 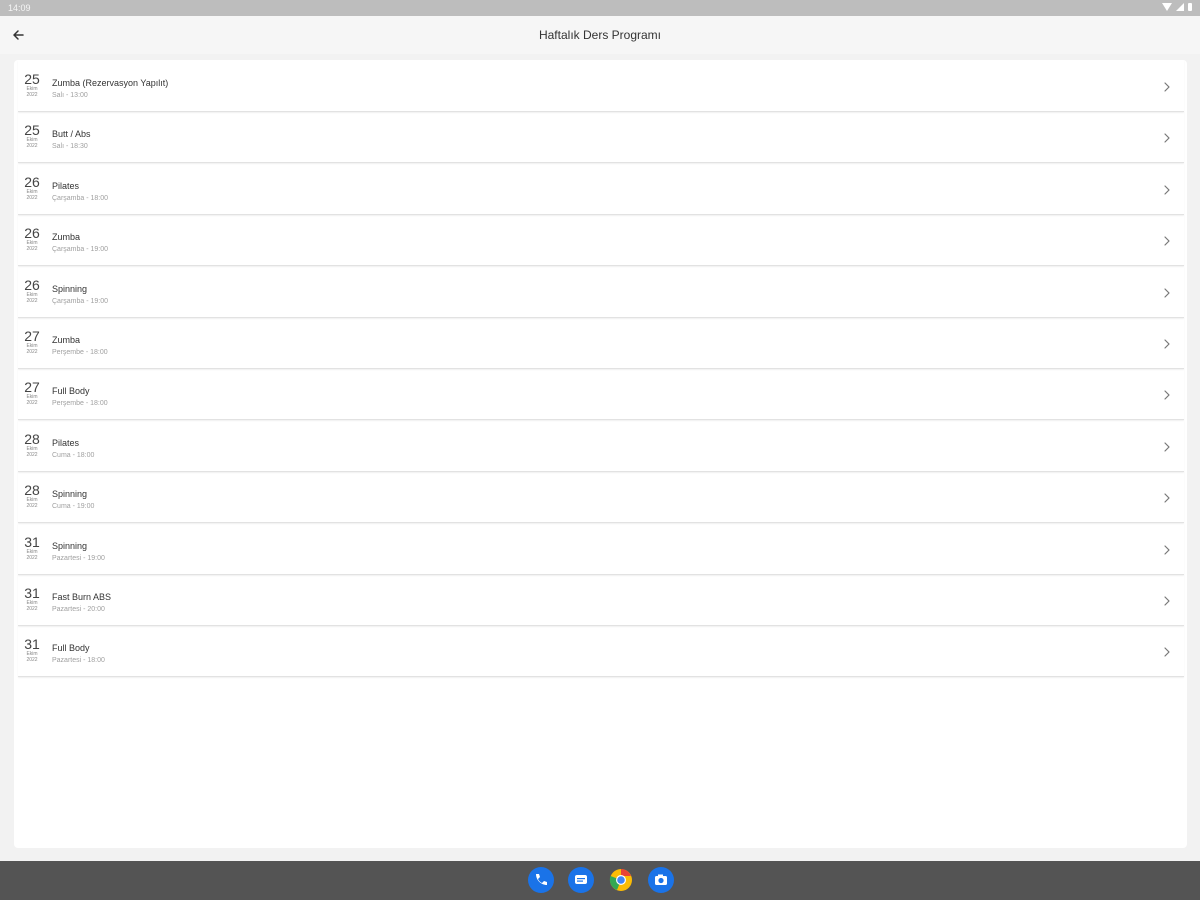 What do you see at coordinates (1167, 7) in the screenshot?
I see `wifi-icon` at bounding box center [1167, 7].